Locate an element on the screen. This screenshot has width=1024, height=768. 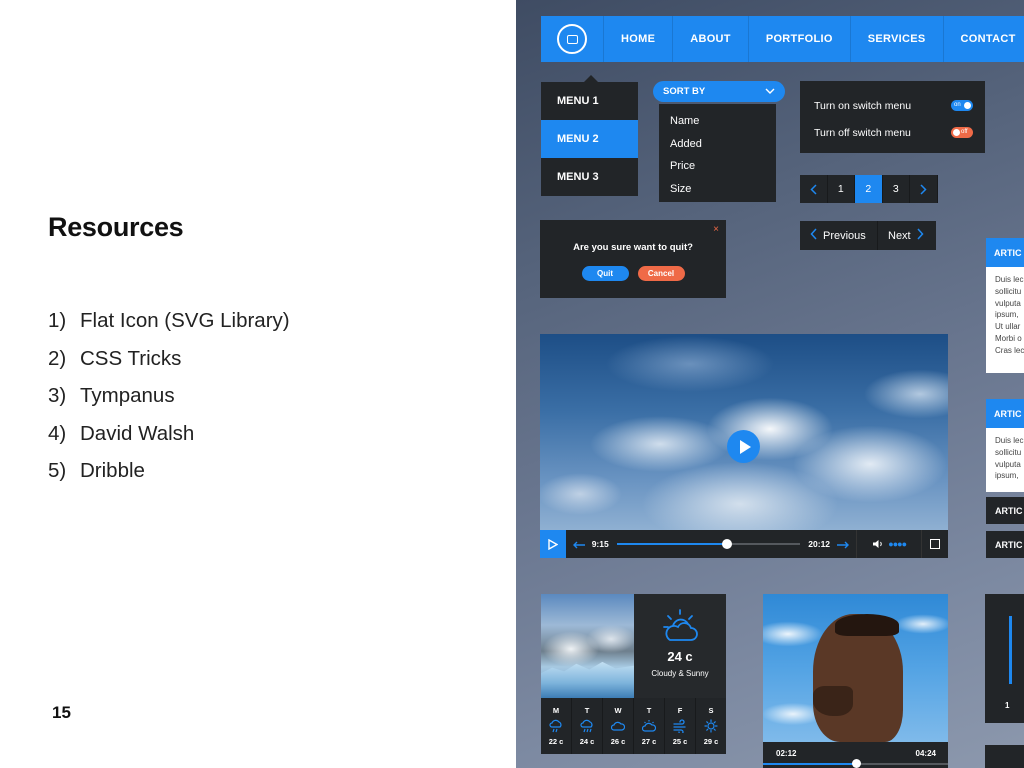
cancel-button: Cancel is located at coordinates (661, 273).